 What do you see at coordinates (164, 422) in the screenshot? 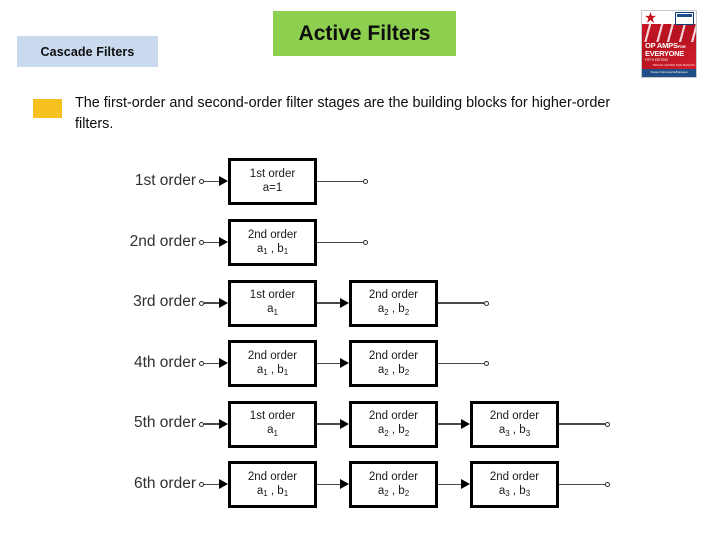
I see `row-label-5: 5th order` at bounding box center [164, 422].